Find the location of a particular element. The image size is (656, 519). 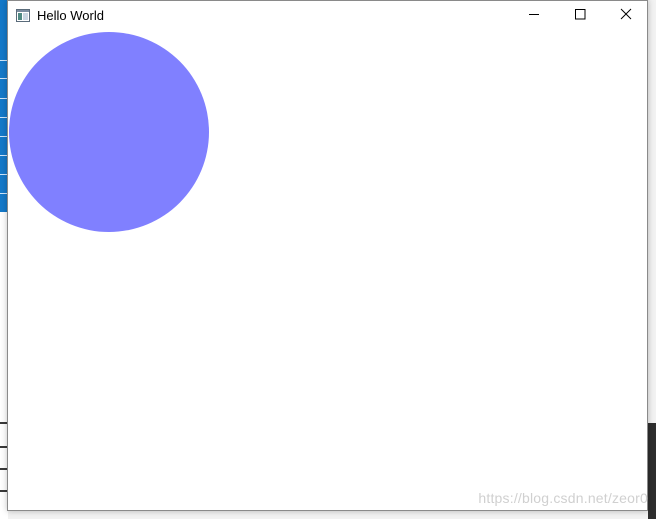

maximize-icon is located at coordinates (580, 16).